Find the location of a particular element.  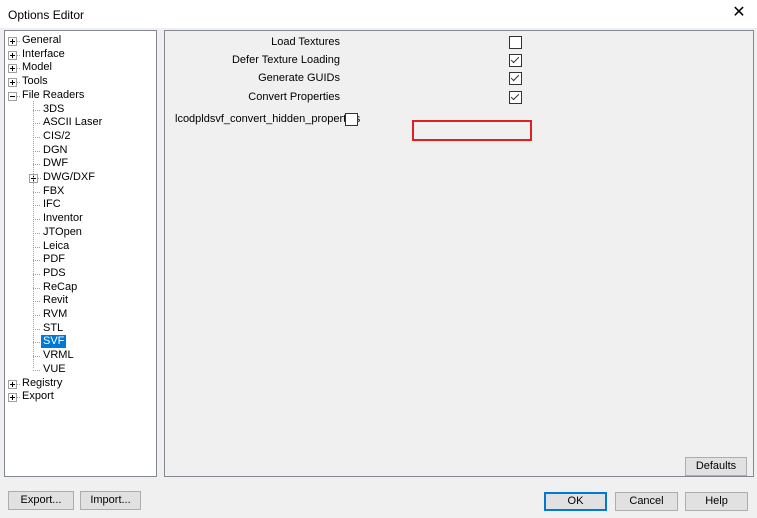

tree-item: DWF is located at coordinates (80, 163).